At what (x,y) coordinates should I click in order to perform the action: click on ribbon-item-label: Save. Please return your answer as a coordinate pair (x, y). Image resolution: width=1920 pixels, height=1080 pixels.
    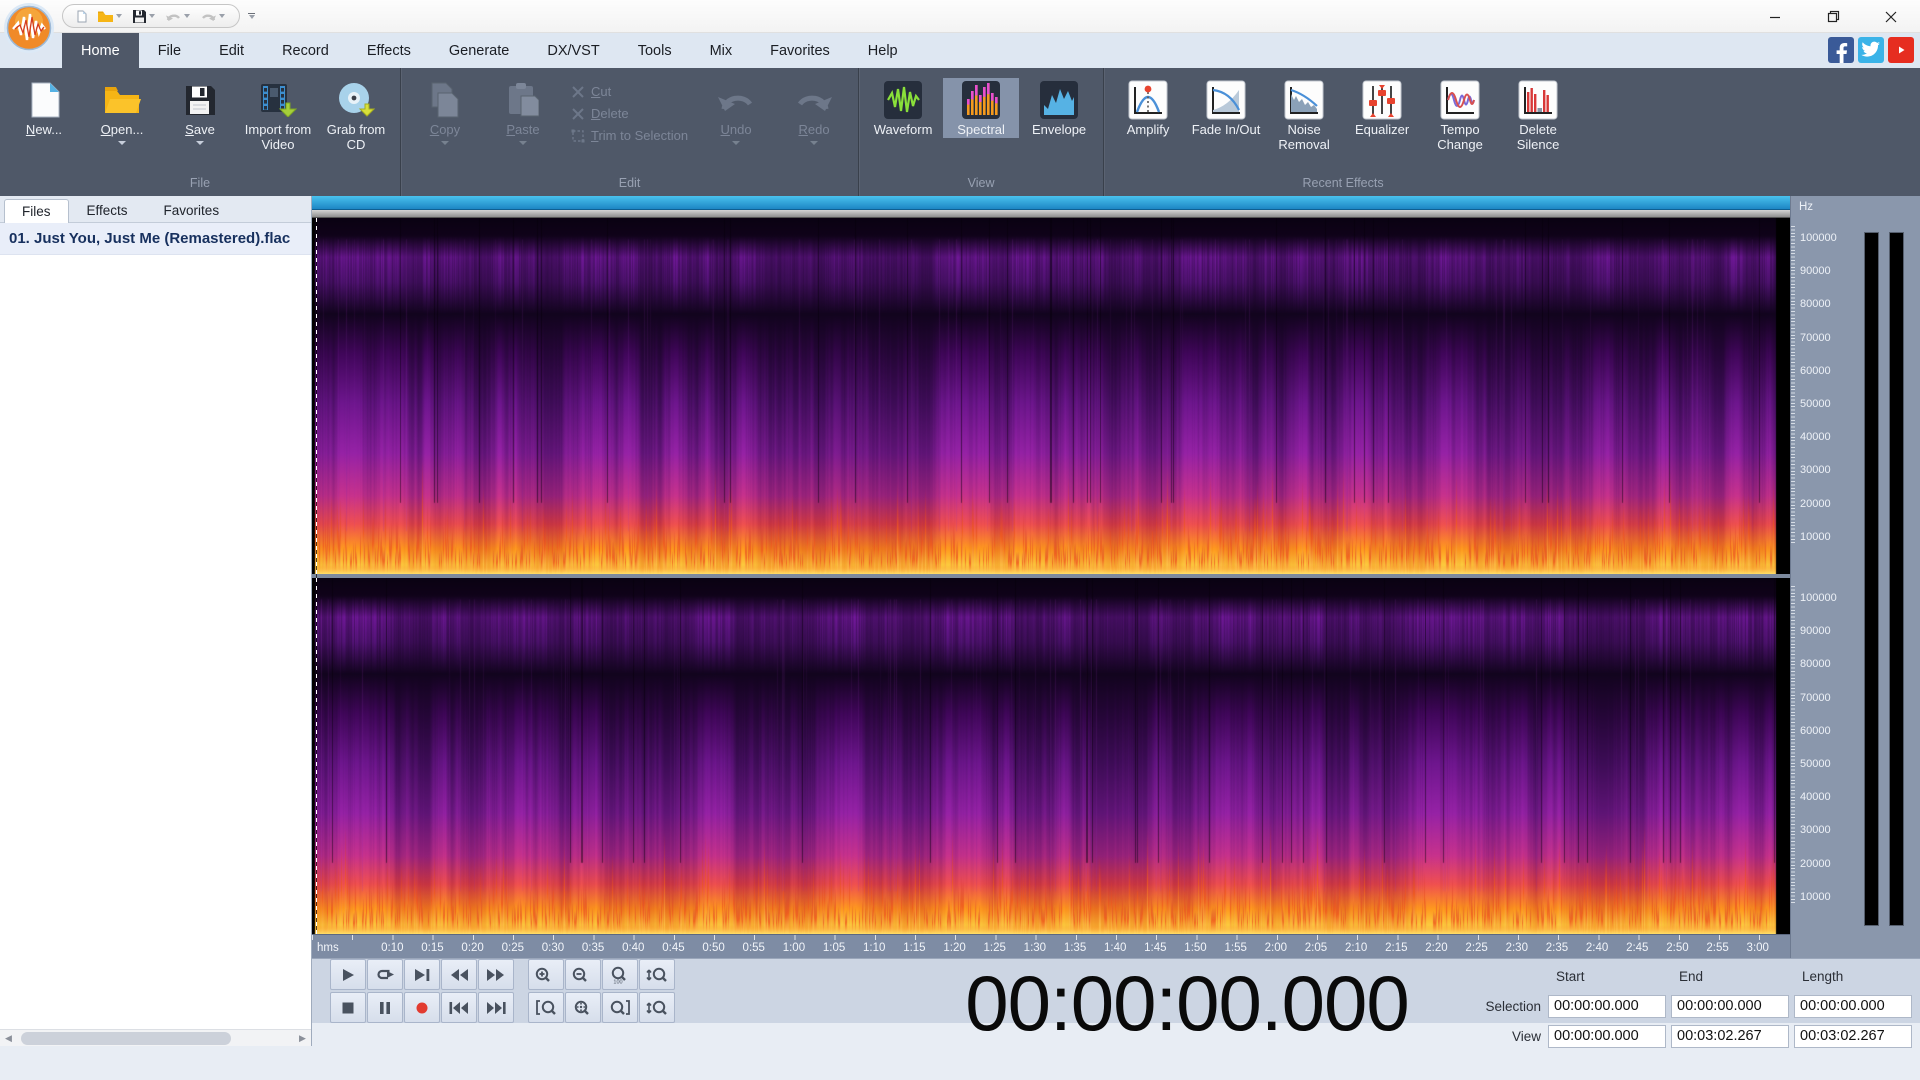
    Looking at the image, I should click on (200, 129).